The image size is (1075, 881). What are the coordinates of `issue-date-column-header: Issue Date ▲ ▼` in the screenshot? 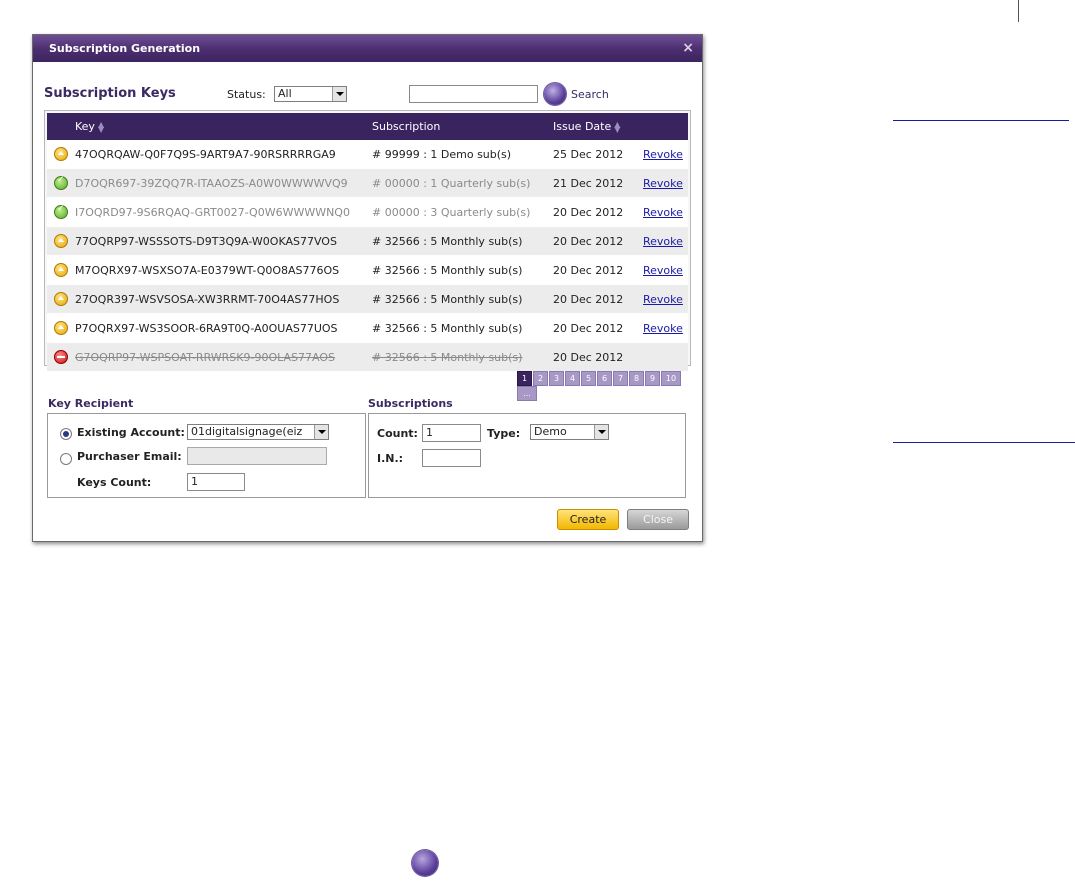 It's located at (598, 126).